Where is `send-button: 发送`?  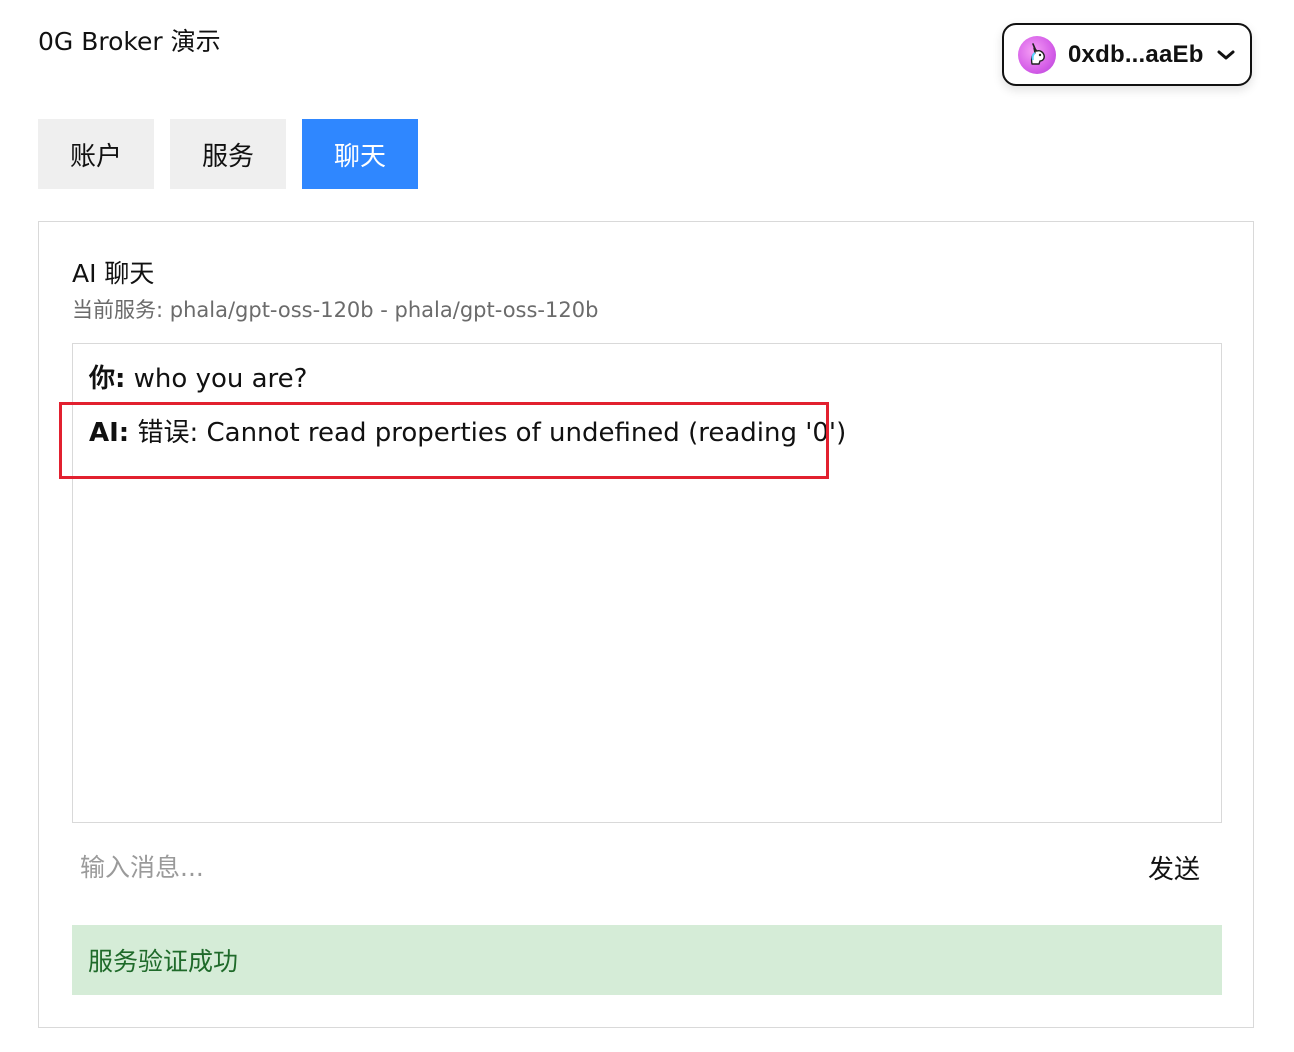
send-button: 发送 is located at coordinates (1174, 867).